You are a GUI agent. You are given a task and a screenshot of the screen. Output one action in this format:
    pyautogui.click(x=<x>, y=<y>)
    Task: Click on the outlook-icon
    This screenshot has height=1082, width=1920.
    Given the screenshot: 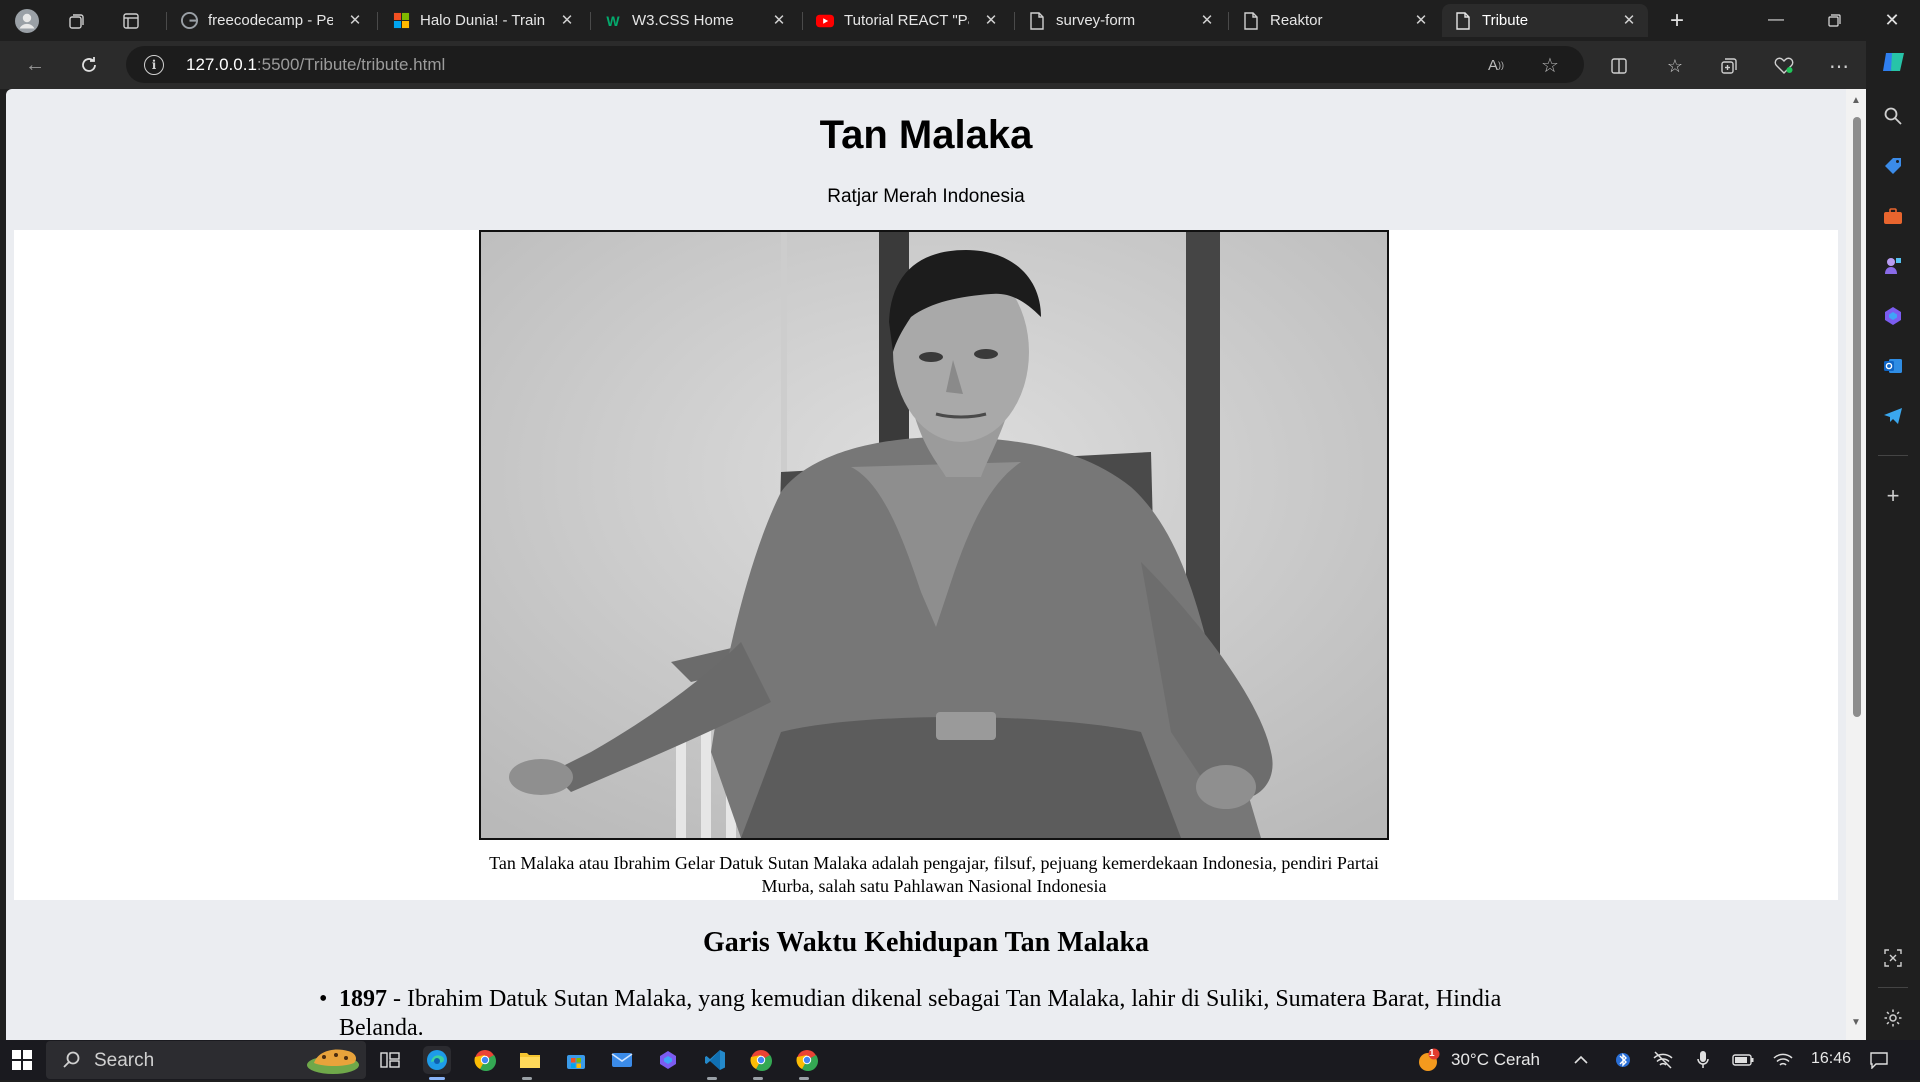 What is the action you would take?
    pyautogui.click(x=1893, y=366)
    